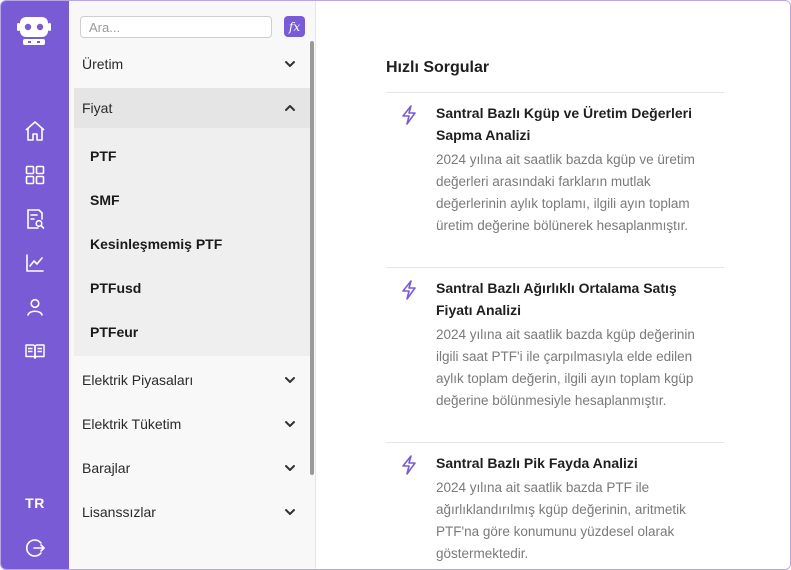 The height and width of the screenshot is (570, 791). Describe the element at coordinates (35, 503) in the screenshot. I see `language-toggle: TR` at that location.